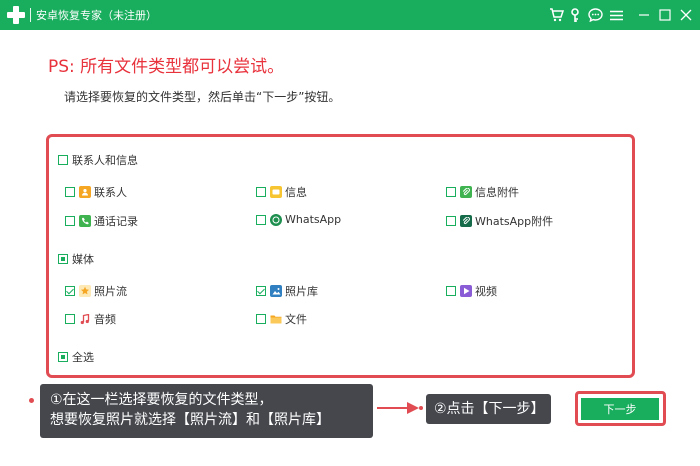 This screenshot has height=466, width=700. I want to click on attachment-icon, so click(466, 192).